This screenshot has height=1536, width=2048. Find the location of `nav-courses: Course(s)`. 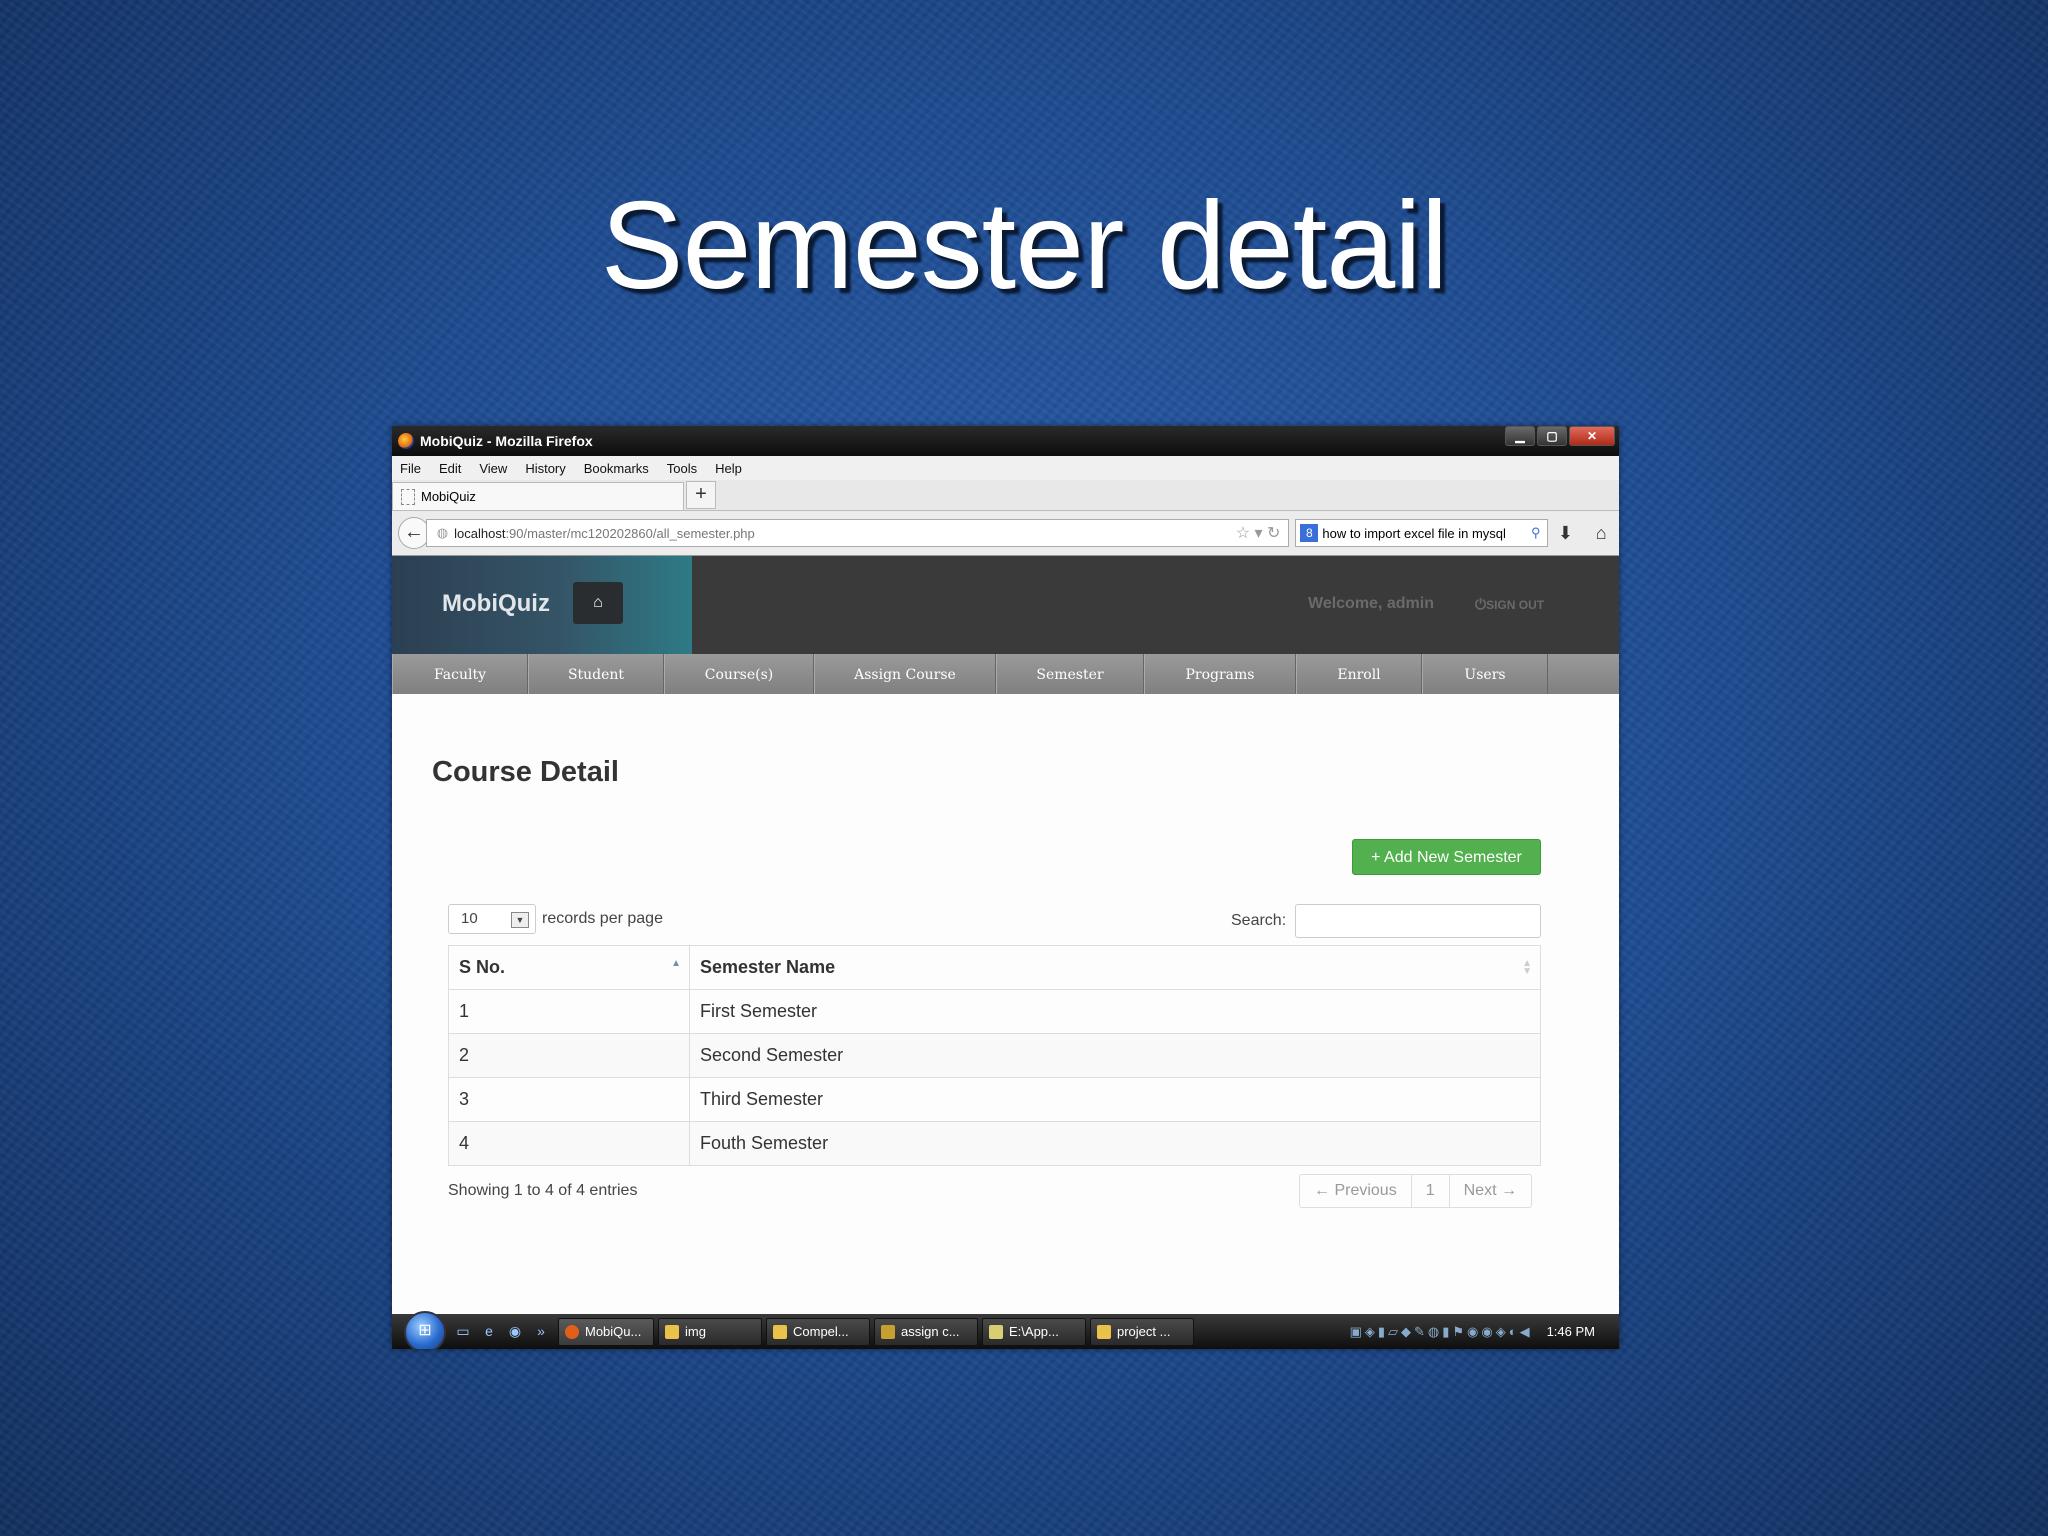

nav-courses: Course(s) is located at coordinates (739, 675).